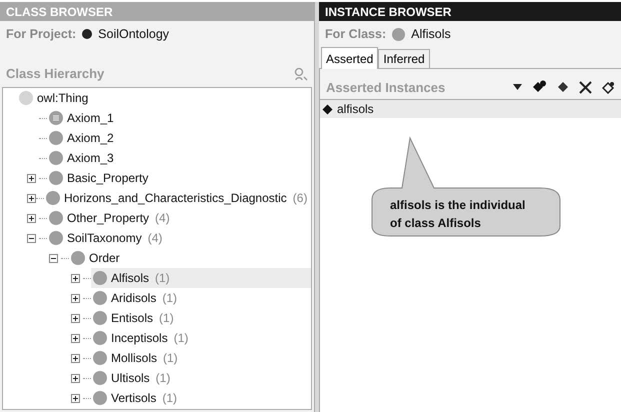 This screenshot has width=621, height=412. Describe the element at coordinates (470, 109) in the screenshot. I see `instance-item: alfisols` at that location.